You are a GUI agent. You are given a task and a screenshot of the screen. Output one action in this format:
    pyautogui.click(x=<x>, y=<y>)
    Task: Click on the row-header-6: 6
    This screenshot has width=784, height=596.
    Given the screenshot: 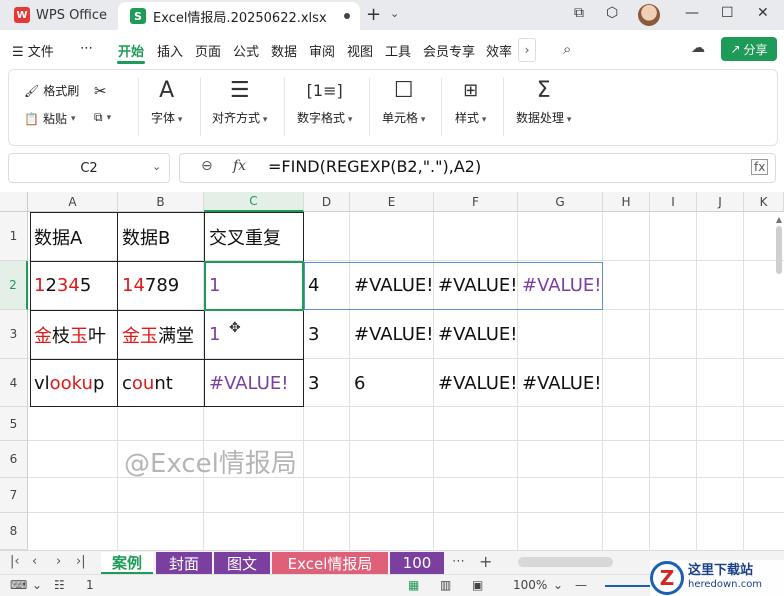 What is the action you would take?
    pyautogui.click(x=14, y=459)
    